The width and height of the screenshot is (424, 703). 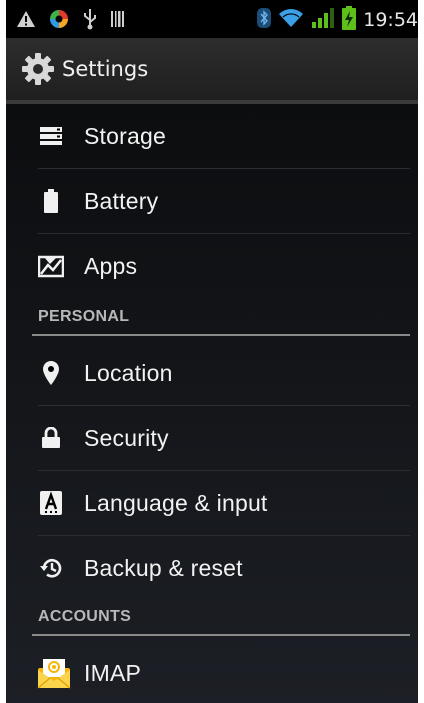 I want to click on warning-icon, so click(x=26, y=21).